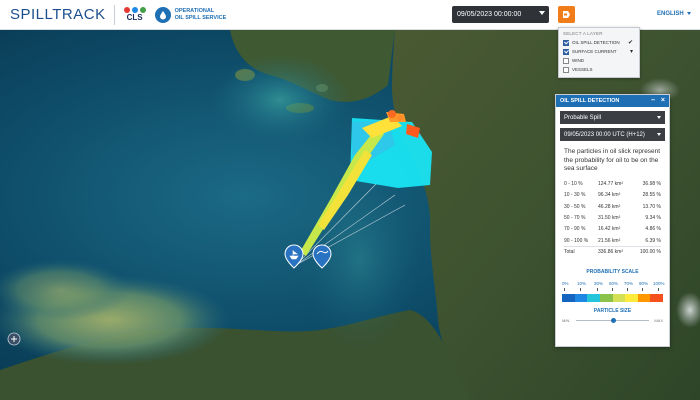 The height and width of the screenshot is (400, 700). I want to click on area-cell: 16.42 km², so click(609, 229).